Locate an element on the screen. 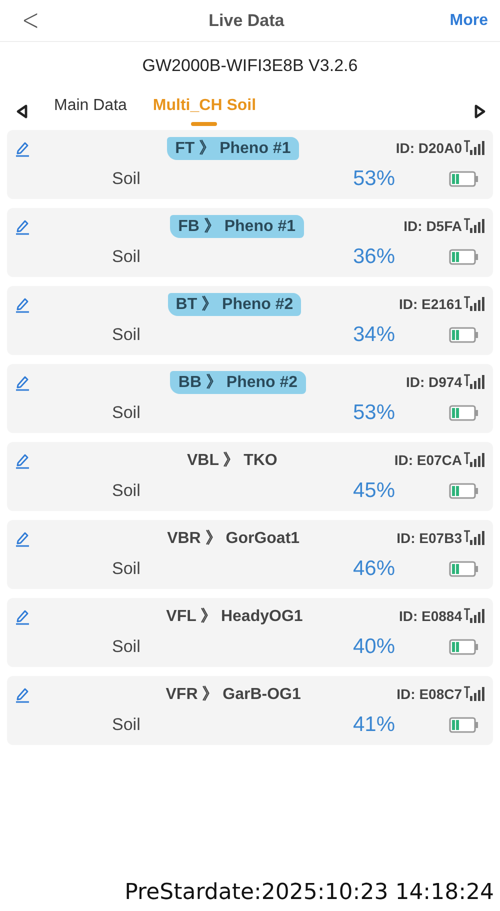 This screenshot has height=911, width=500. timestamp: PreStardate:2025:10:23 14:18:24 is located at coordinates (309, 892).